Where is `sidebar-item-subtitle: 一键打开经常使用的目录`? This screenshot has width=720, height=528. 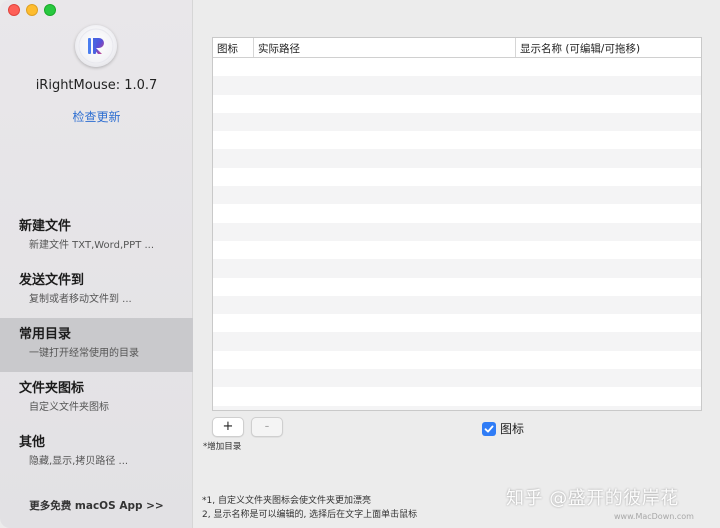 sidebar-item-subtitle: 一键打开经常使用的目录 is located at coordinates (84, 353).